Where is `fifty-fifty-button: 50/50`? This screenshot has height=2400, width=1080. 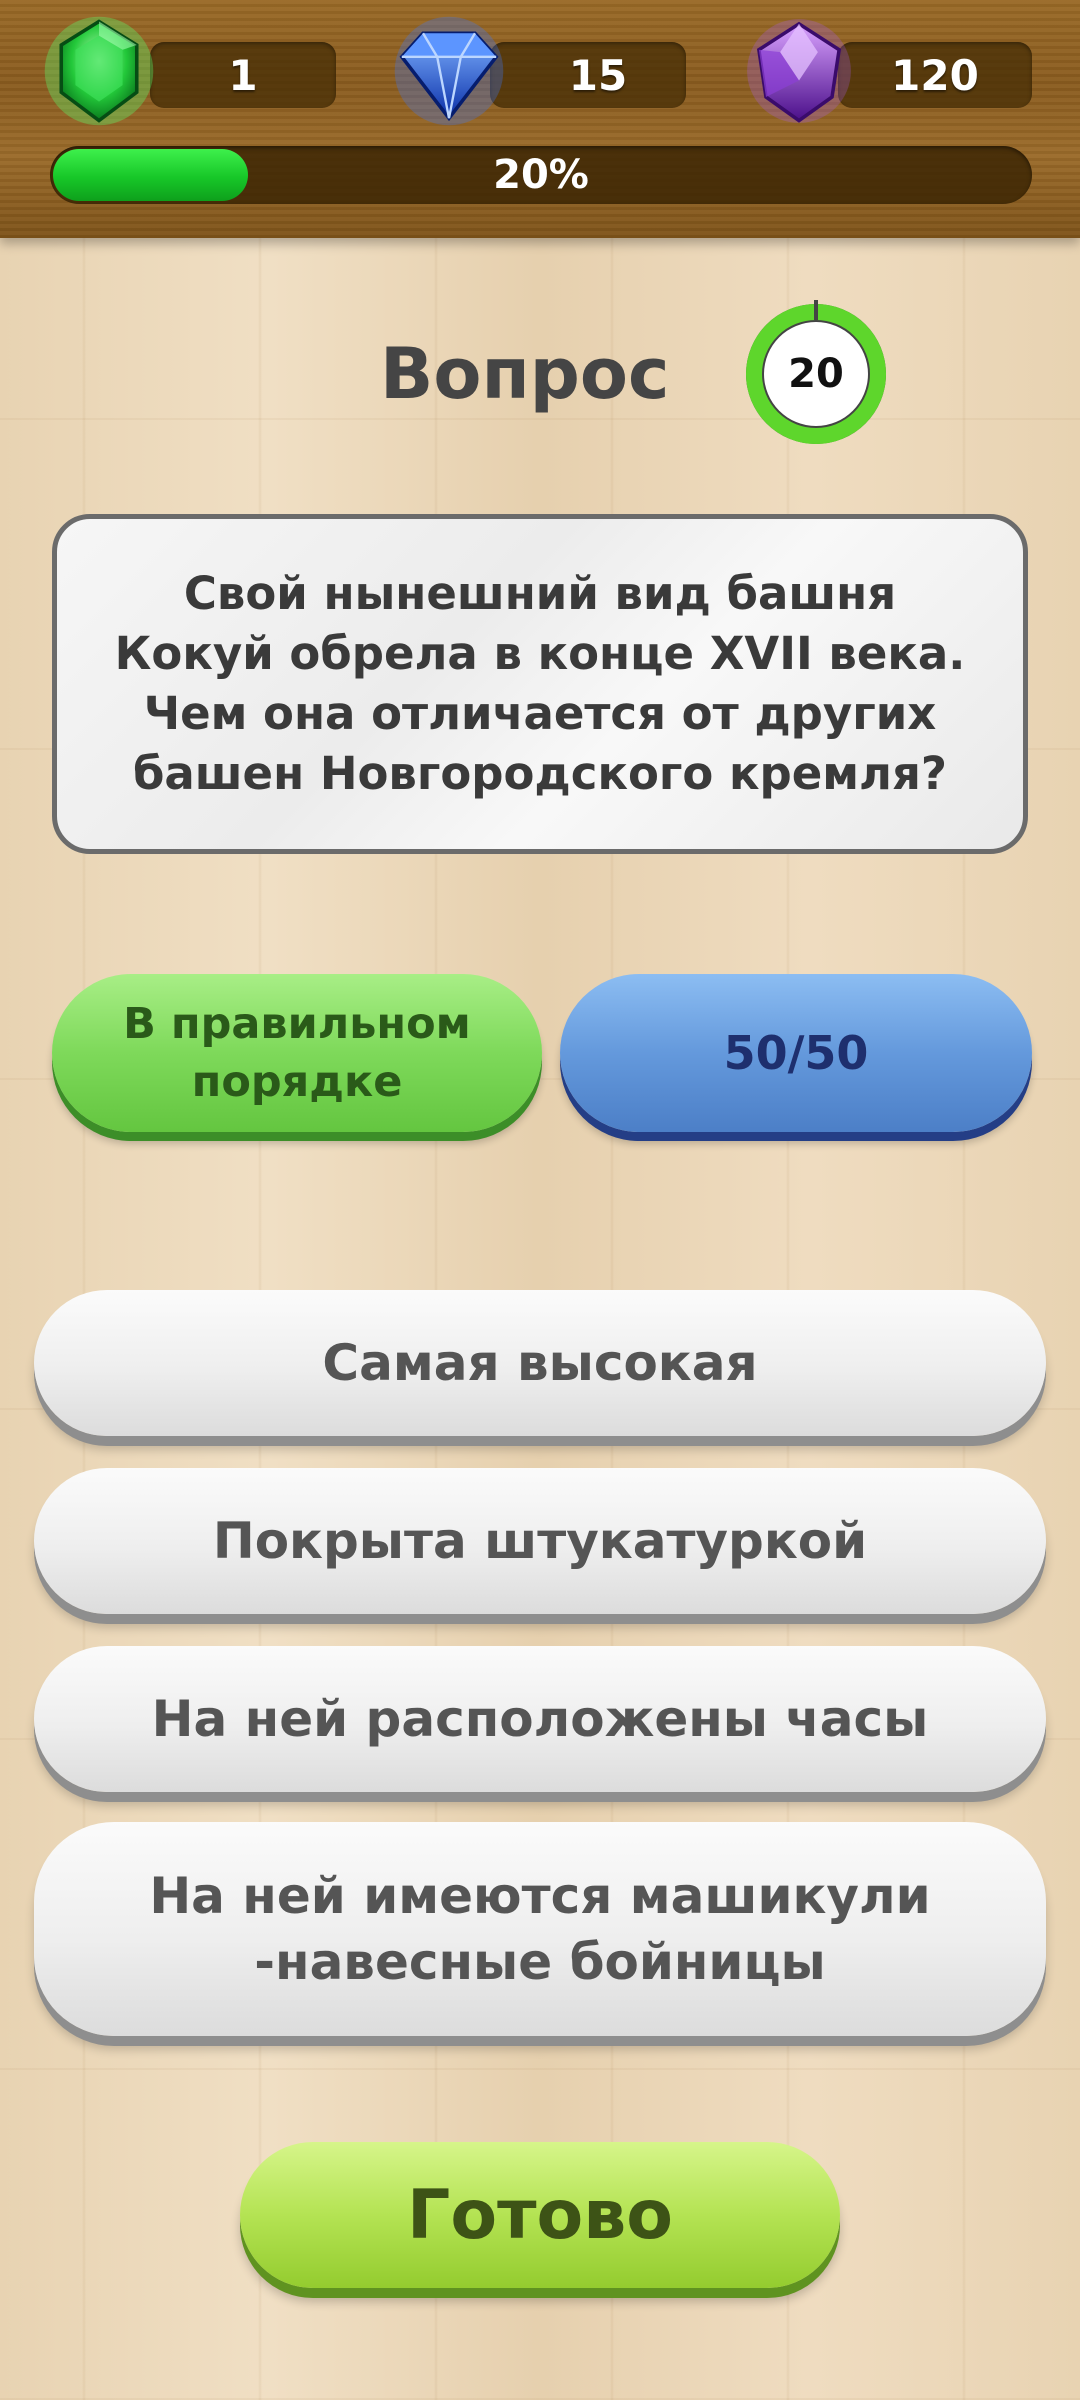
fifty-fifty-button: 50/50 is located at coordinates (796, 1053).